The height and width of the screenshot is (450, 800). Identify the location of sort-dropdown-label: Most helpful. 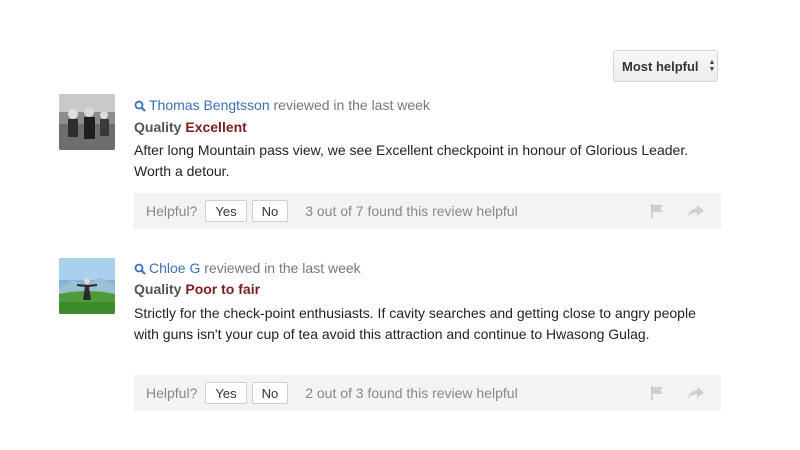
(660, 66).